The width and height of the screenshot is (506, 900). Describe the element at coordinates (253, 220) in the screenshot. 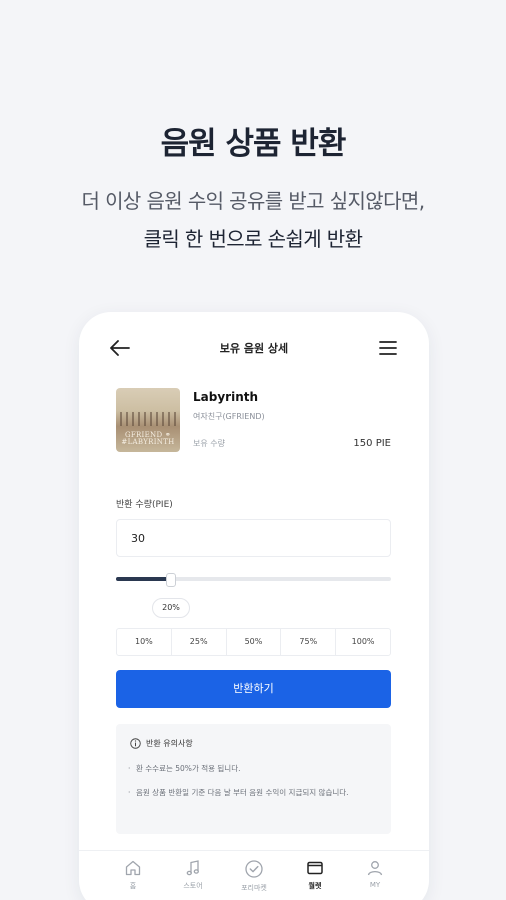

I see `hero-subtitle: 더 이상 음원 수익 공유를 받고 싶지않다면, 클릭 한 번으로 손쉽게 반환` at that location.